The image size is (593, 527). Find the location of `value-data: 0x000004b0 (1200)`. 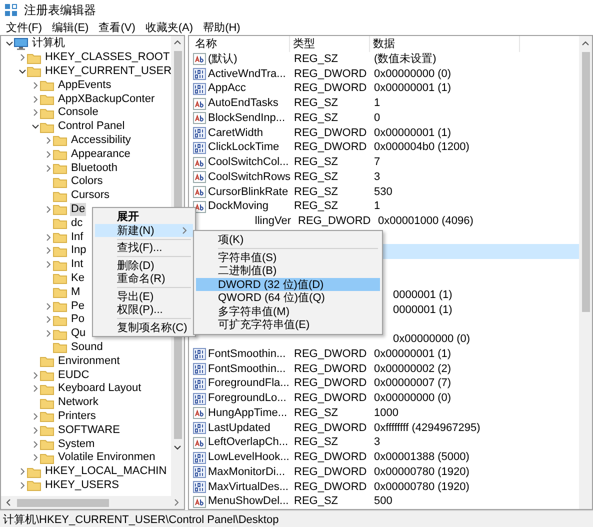

value-data: 0x000004b0 (1200) is located at coordinates (421, 147).